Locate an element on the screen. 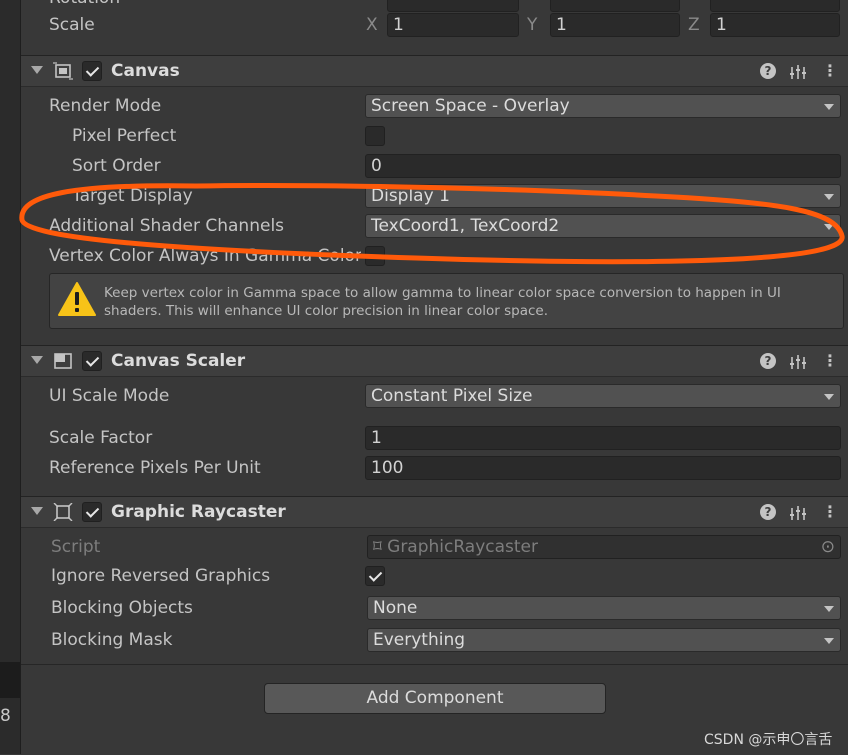 This screenshot has height=755, width=848. canvas-enabled-checkbox is located at coordinates (92, 71).